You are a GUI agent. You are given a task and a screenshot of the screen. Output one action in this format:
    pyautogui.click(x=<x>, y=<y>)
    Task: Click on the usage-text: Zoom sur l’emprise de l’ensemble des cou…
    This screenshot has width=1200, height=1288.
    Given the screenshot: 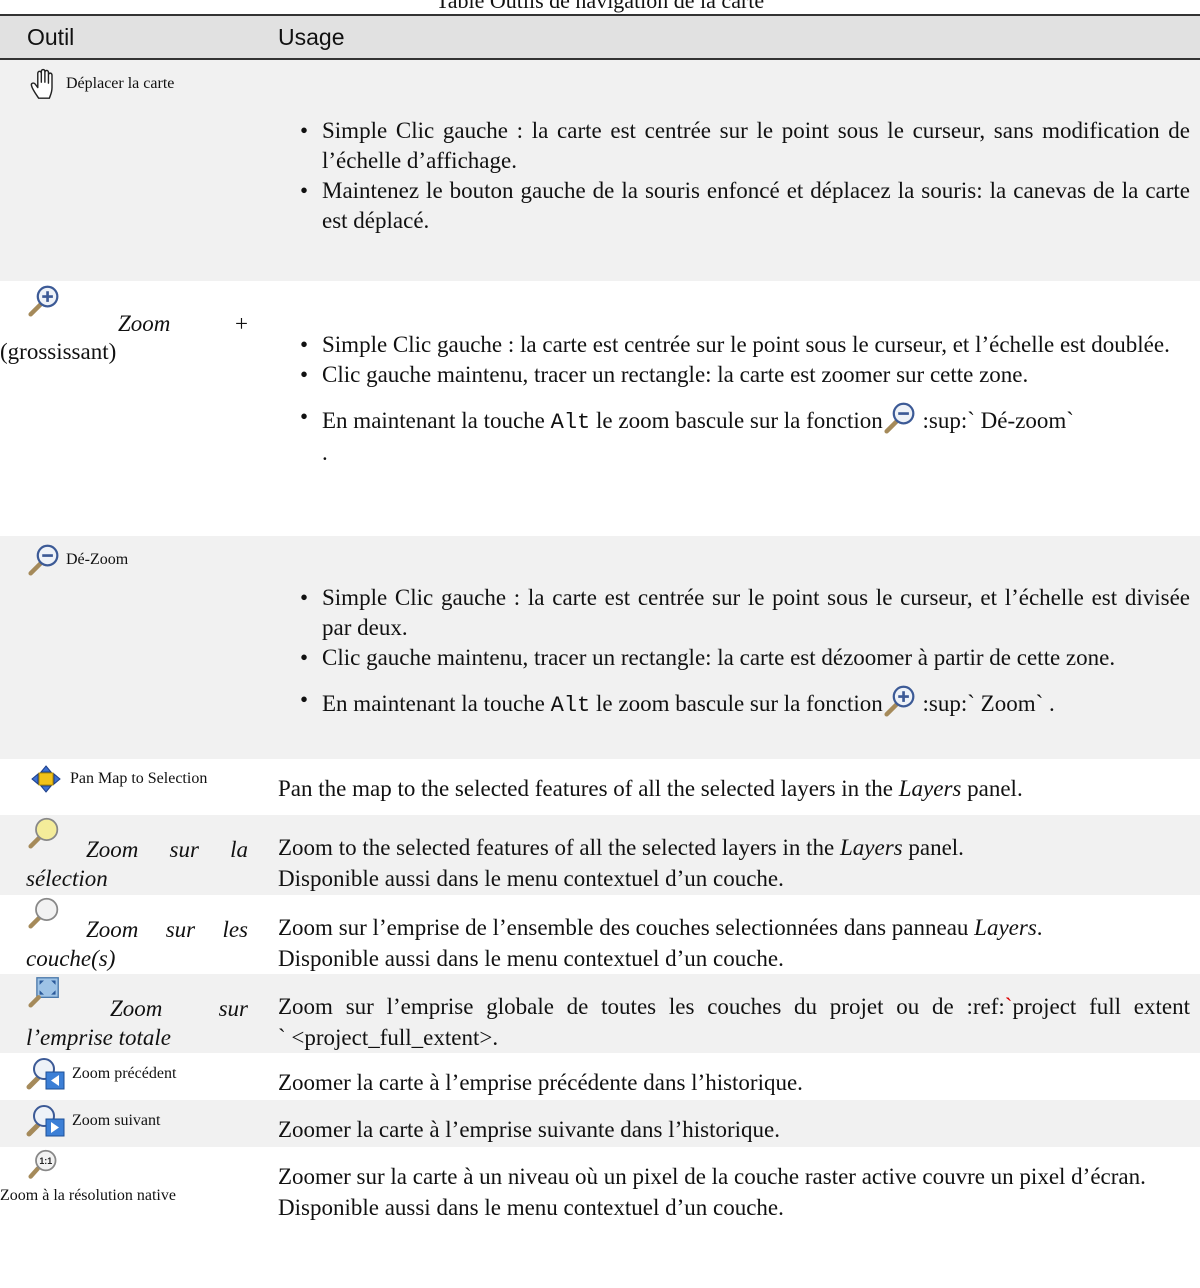 What is the action you would take?
    pyautogui.click(x=623, y=927)
    